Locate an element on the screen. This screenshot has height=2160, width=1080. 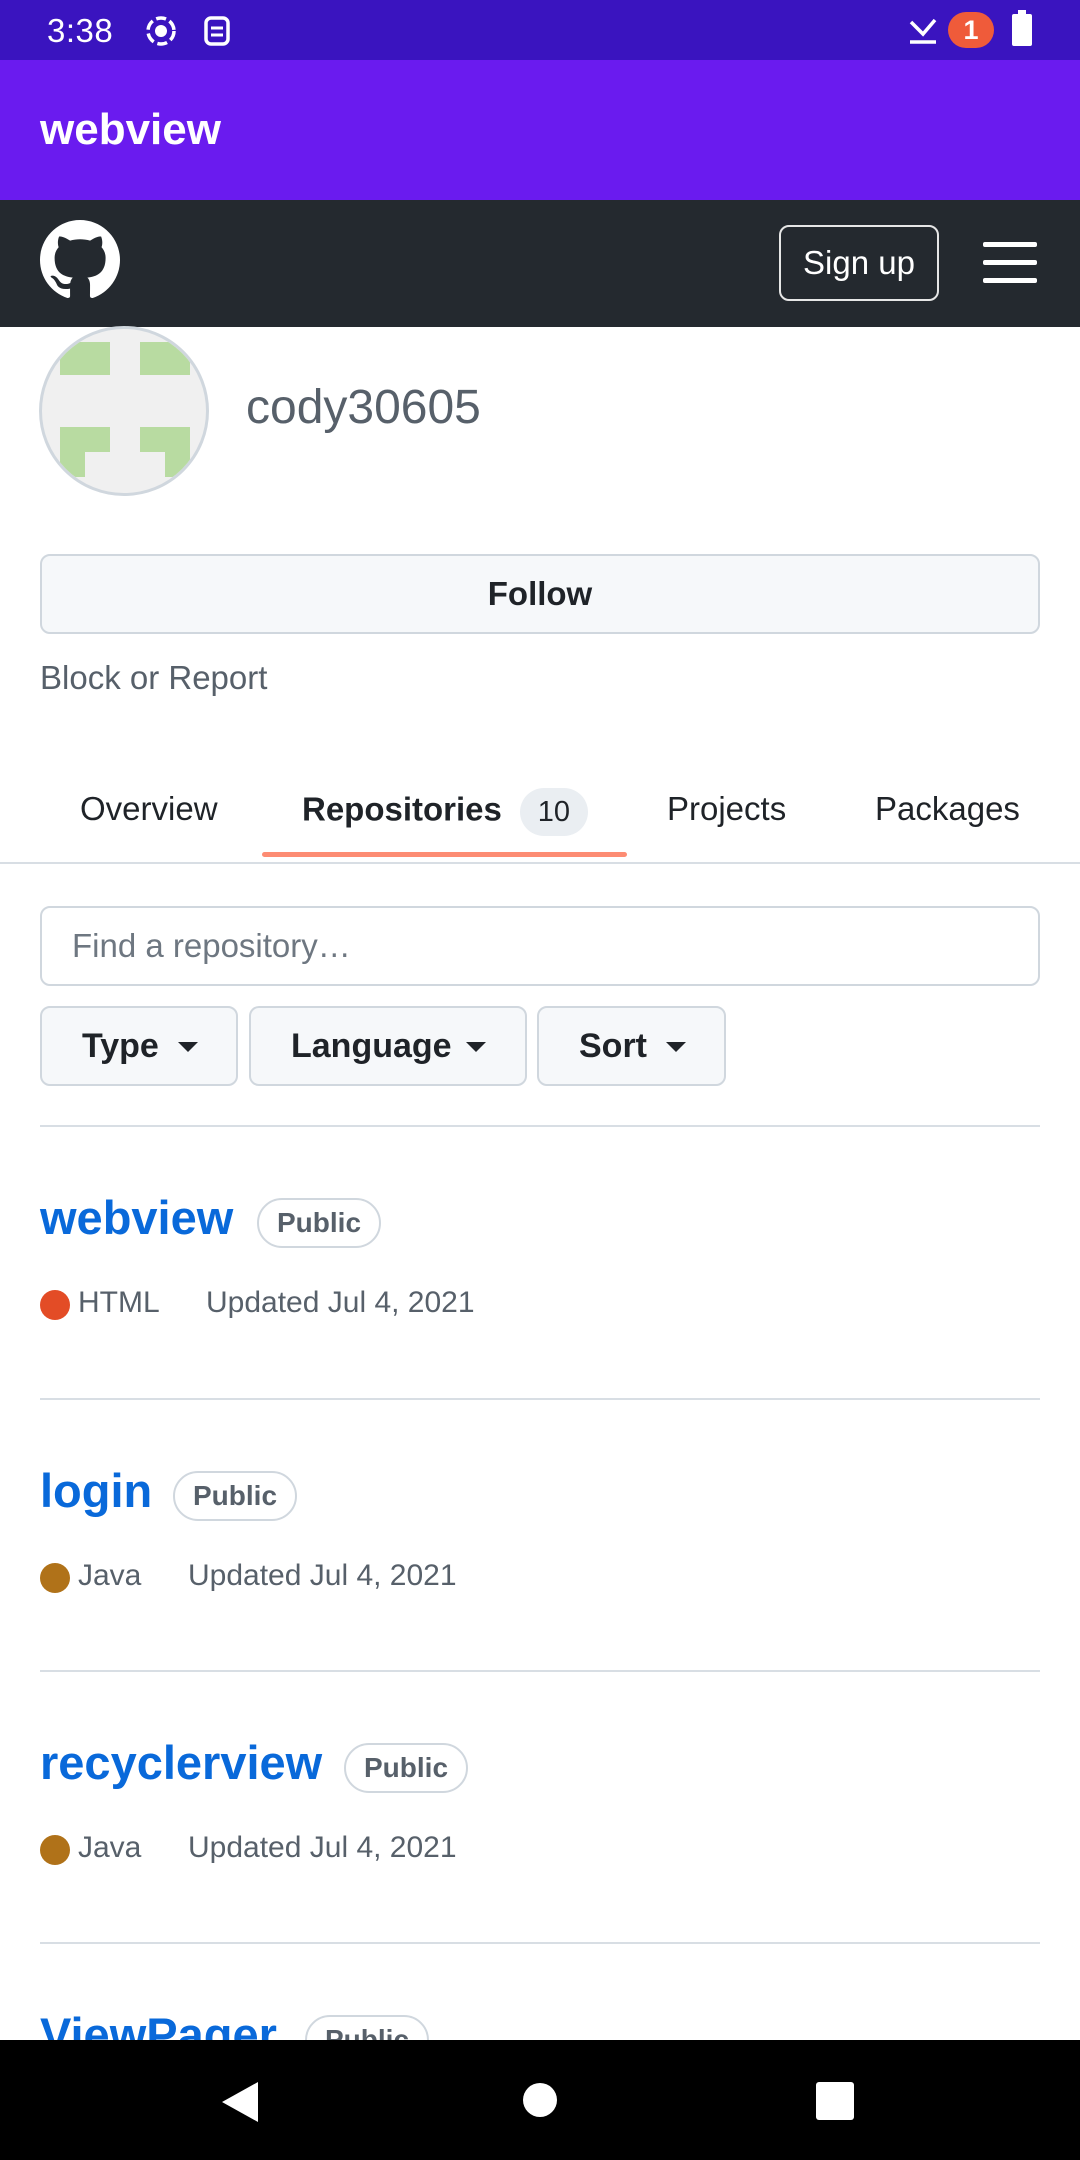
tab-label: Overview is located at coordinates (149, 808).